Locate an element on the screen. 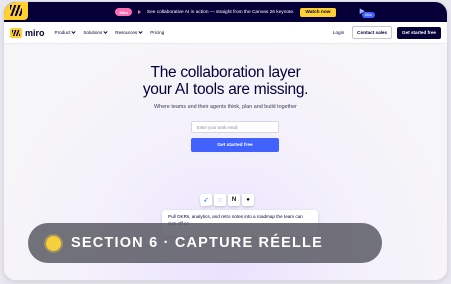  cursor-label: Miro is located at coordinates (368, 15).